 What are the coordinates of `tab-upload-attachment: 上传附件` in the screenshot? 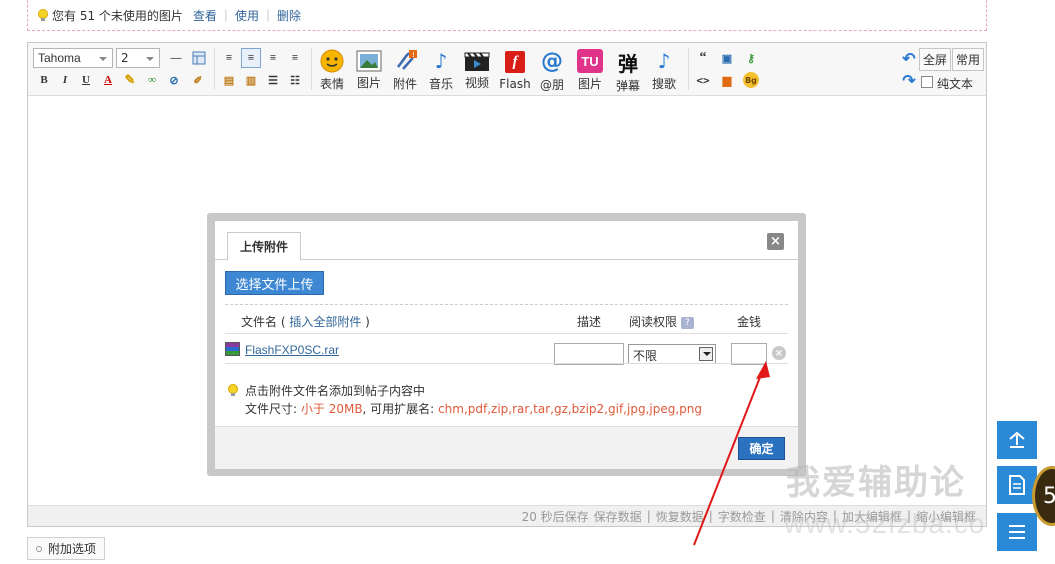 It's located at (264, 246).